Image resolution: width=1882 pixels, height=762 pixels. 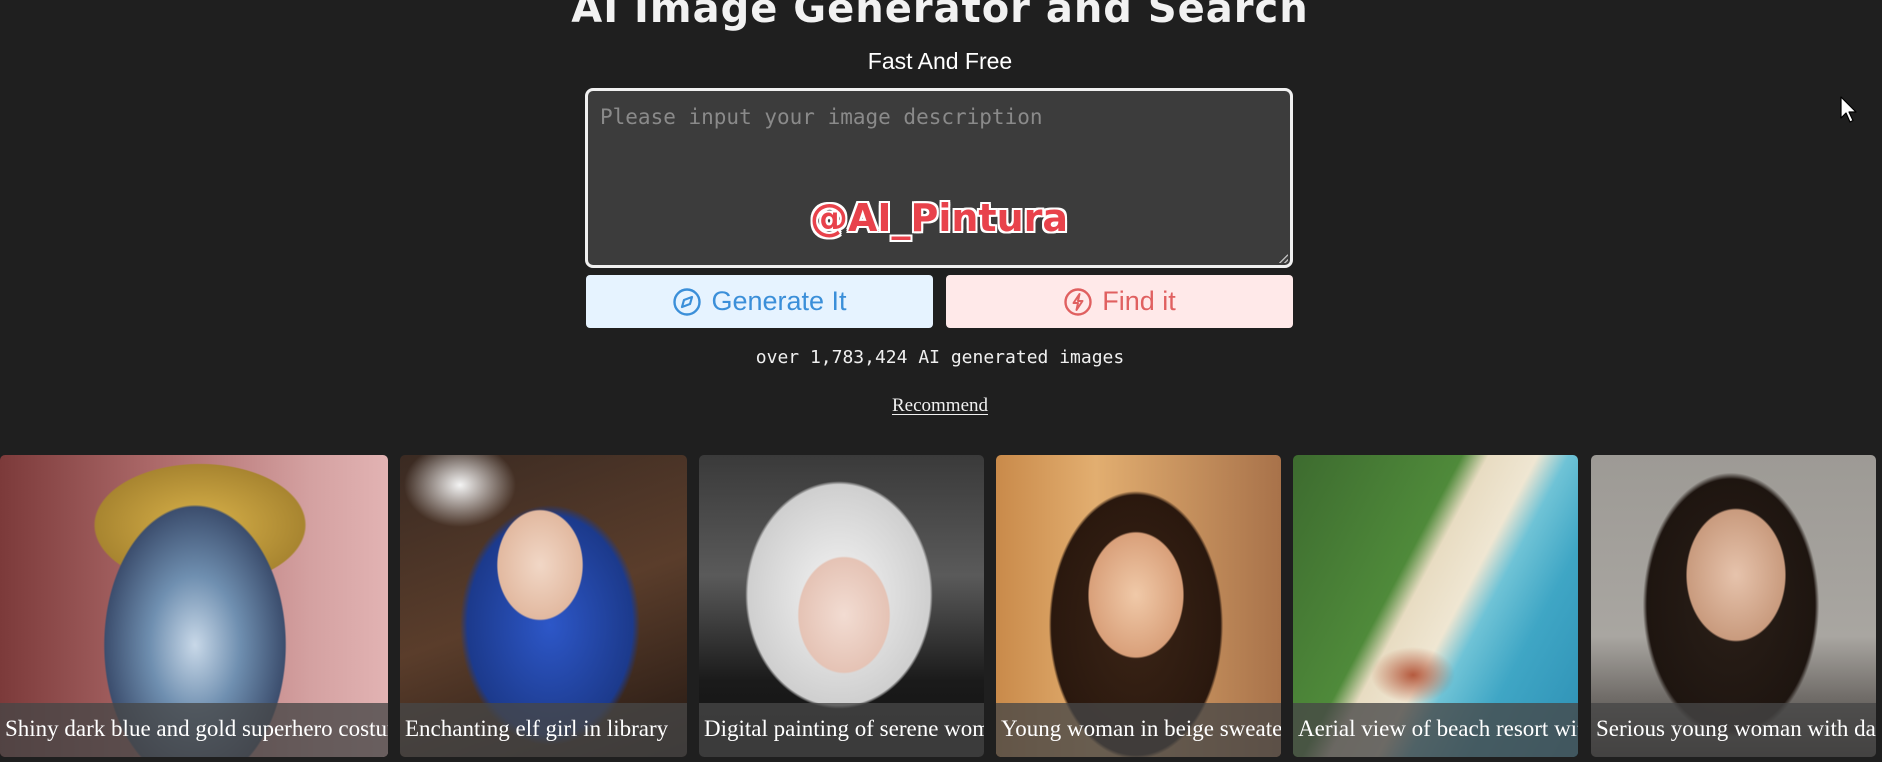 What do you see at coordinates (940, 61) in the screenshot?
I see `page-subtitle: Fast And Free` at bounding box center [940, 61].